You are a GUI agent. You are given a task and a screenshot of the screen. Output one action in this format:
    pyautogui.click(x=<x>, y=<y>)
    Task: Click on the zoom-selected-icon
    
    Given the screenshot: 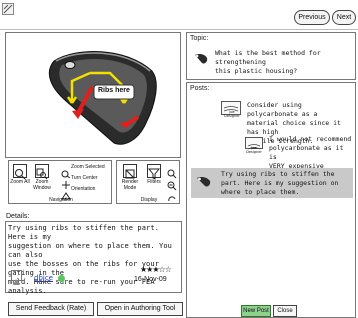 What is the action you would take?
    pyautogui.click(x=66, y=171)
    